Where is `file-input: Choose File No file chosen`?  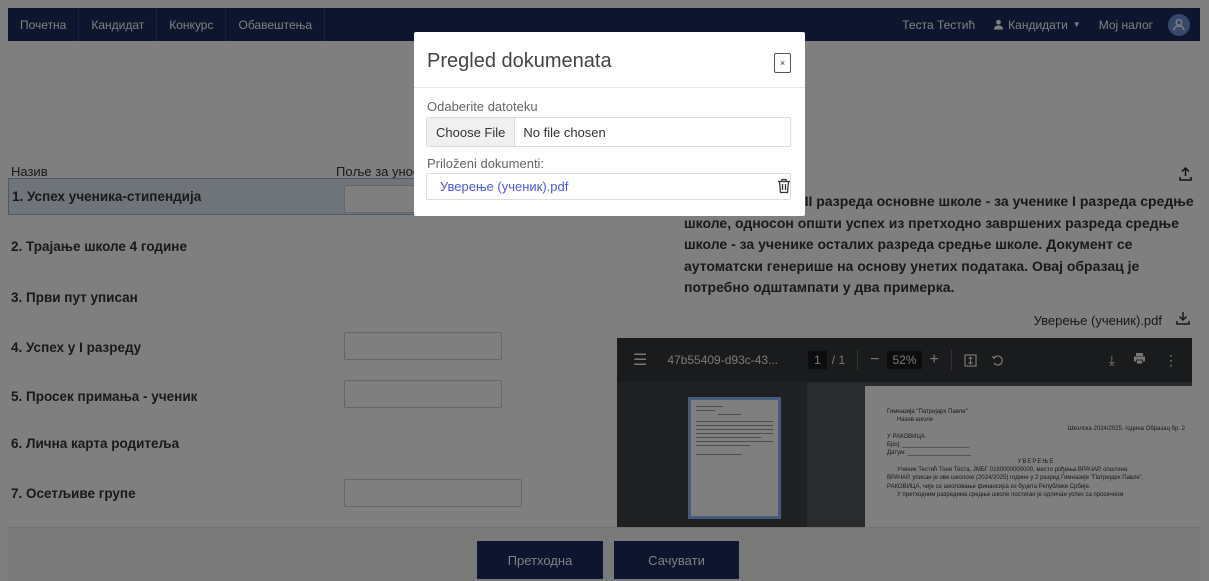 file-input: Choose File No file chosen is located at coordinates (608, 132).